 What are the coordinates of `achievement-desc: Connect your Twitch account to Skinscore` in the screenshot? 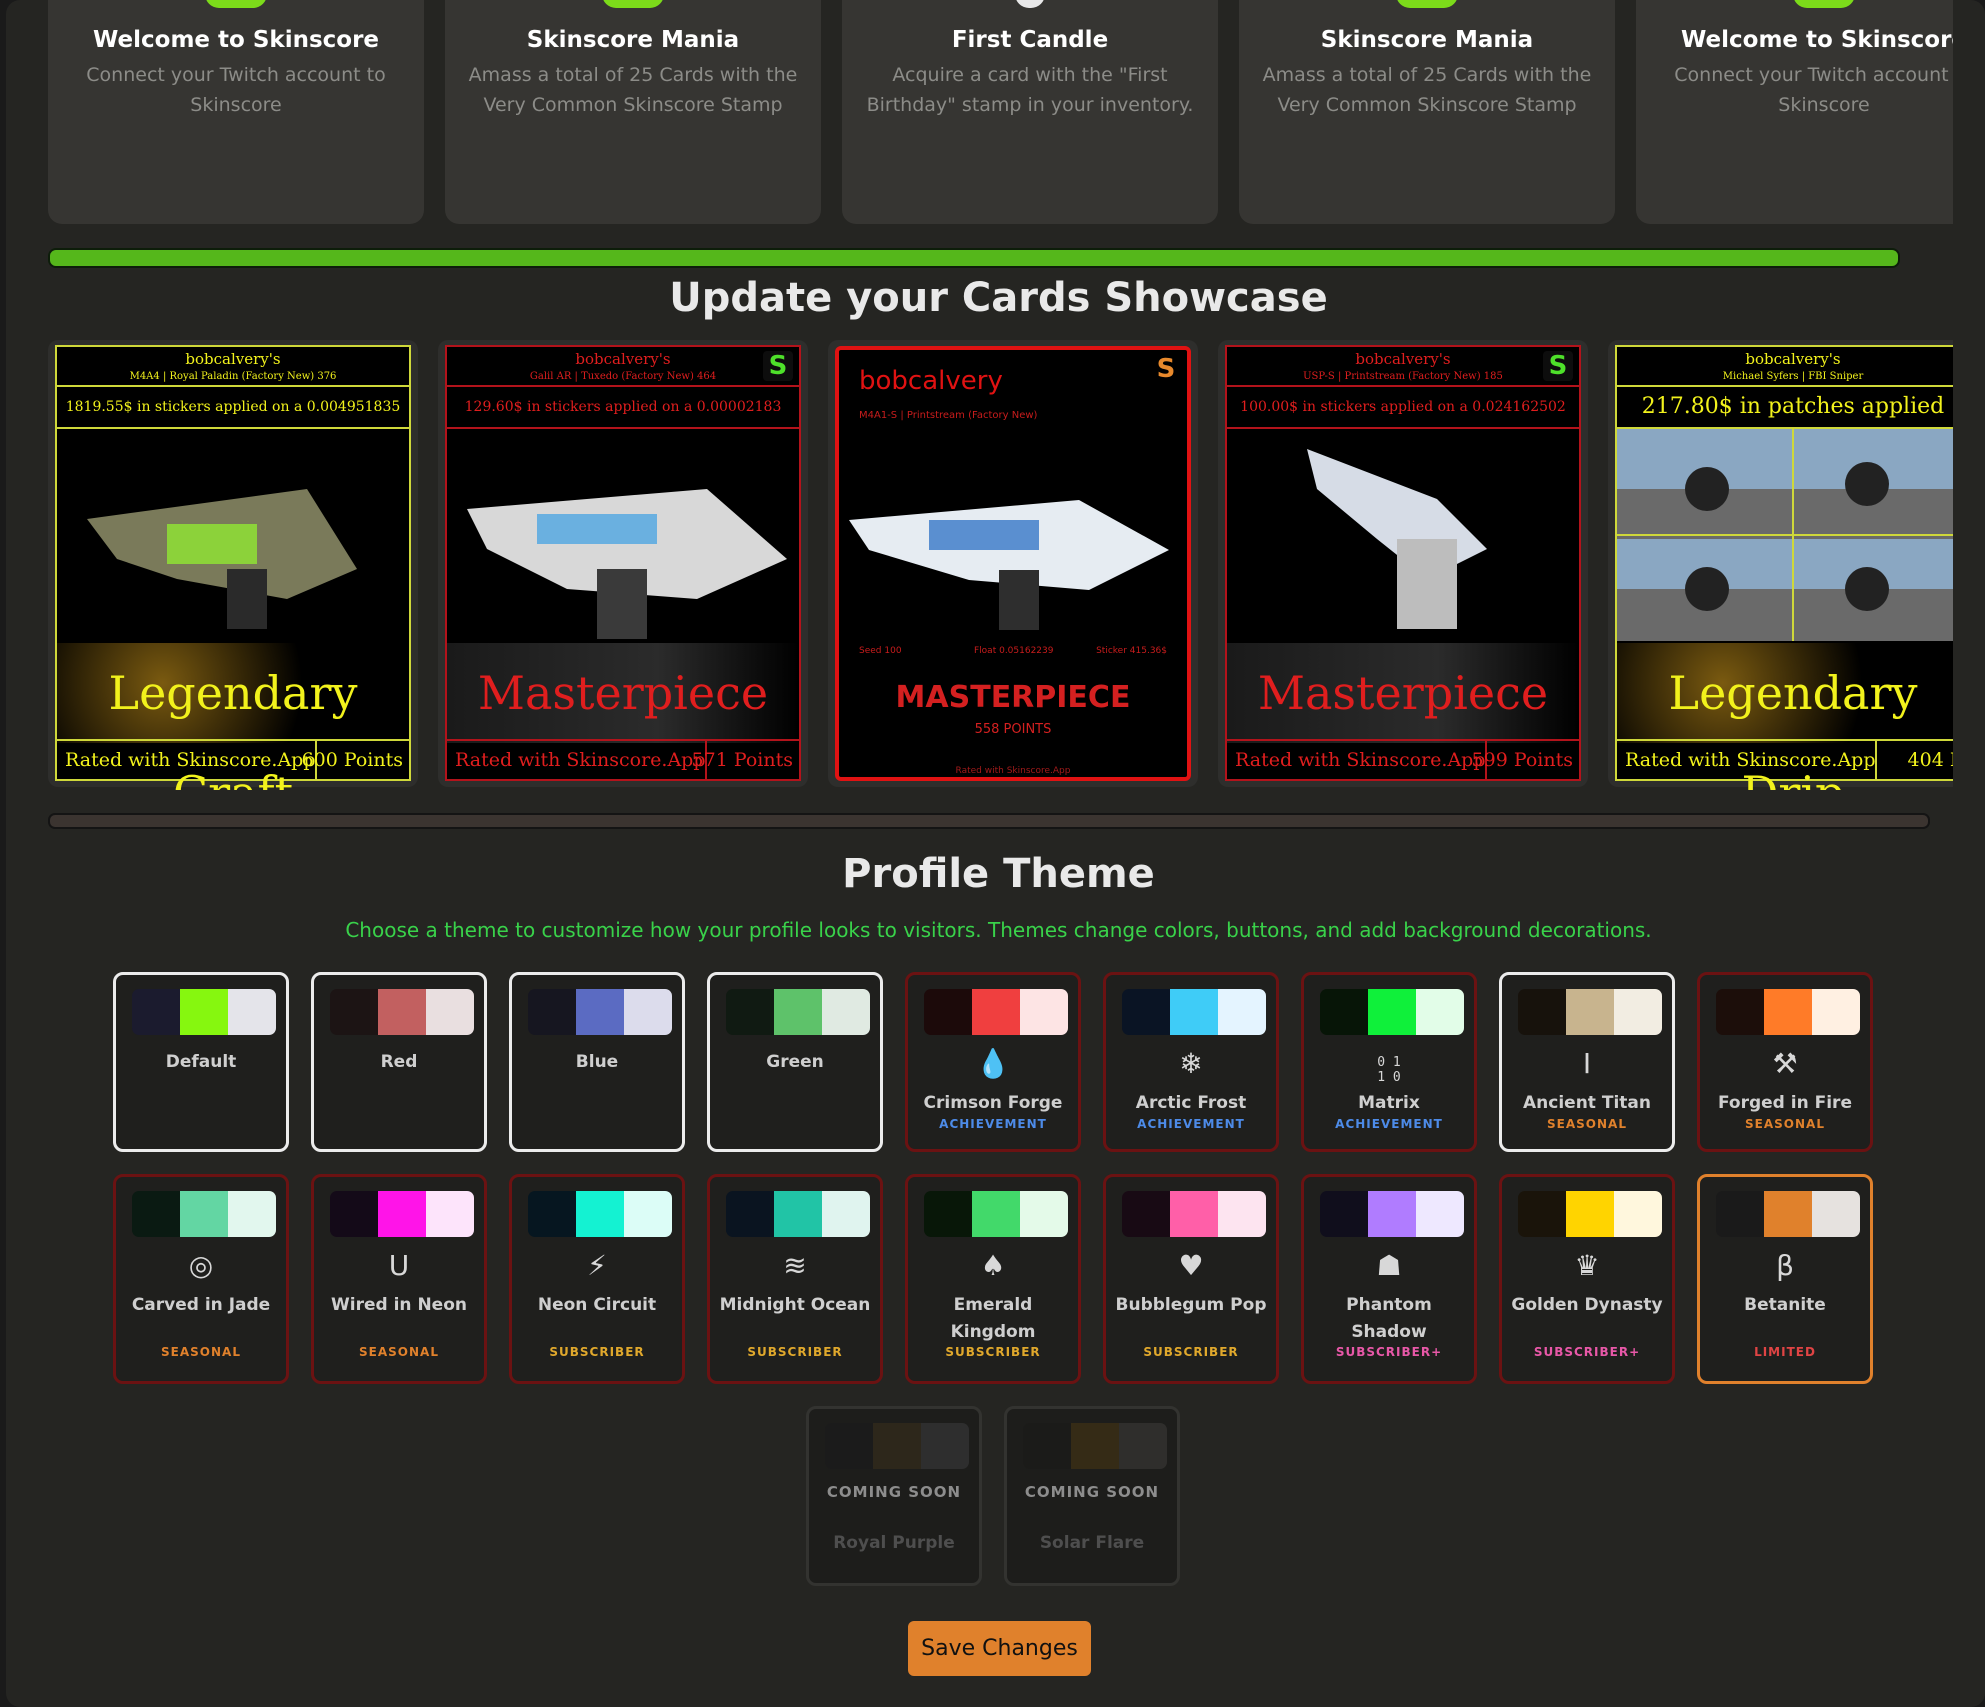 It's located at (1813, 90).